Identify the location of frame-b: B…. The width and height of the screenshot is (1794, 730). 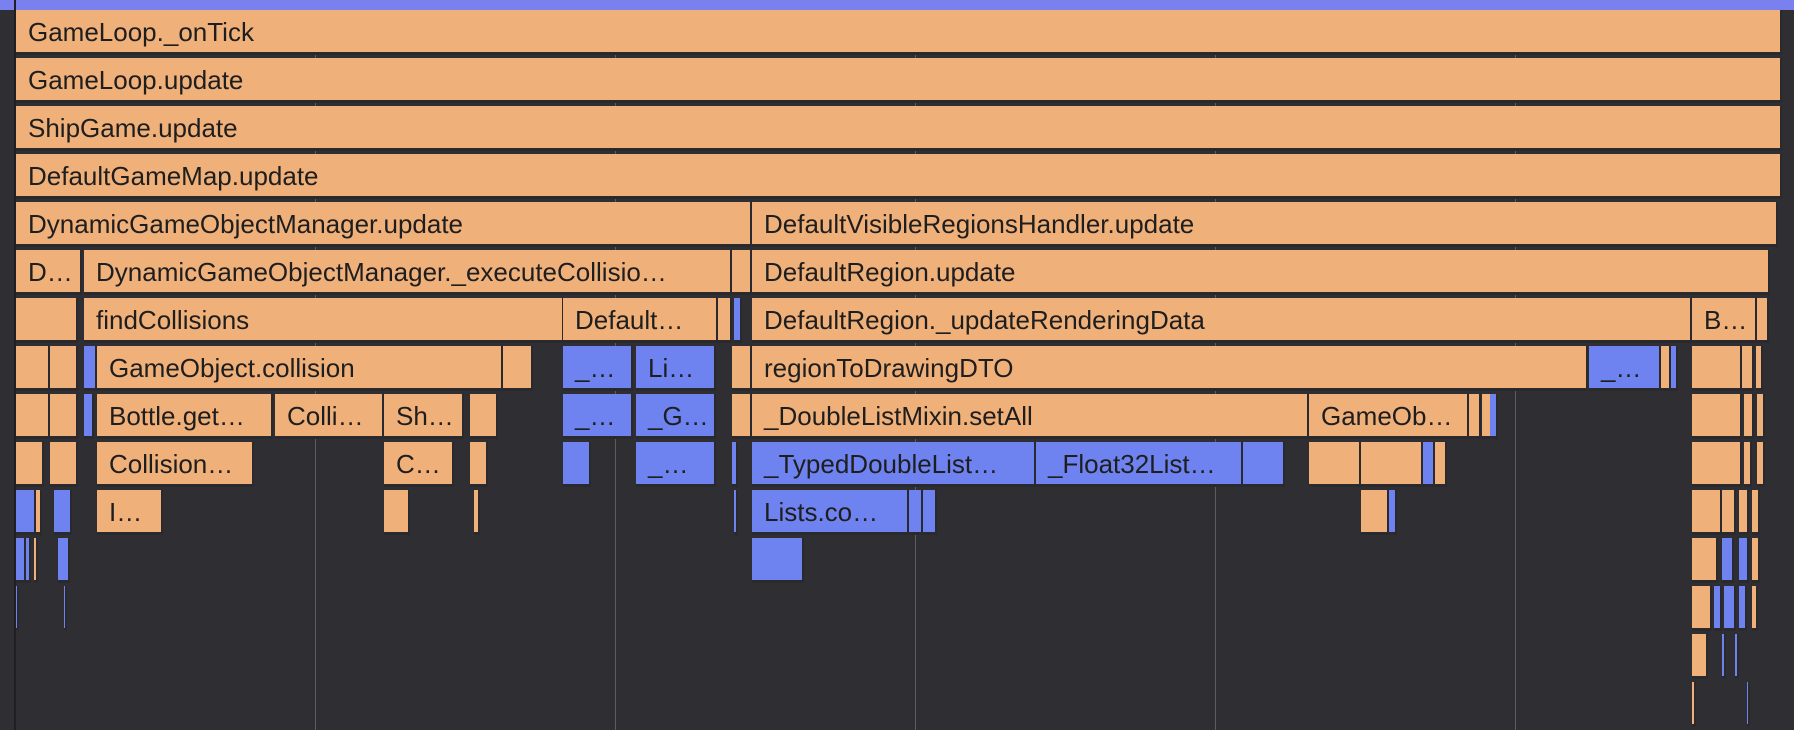
(1724, 320).